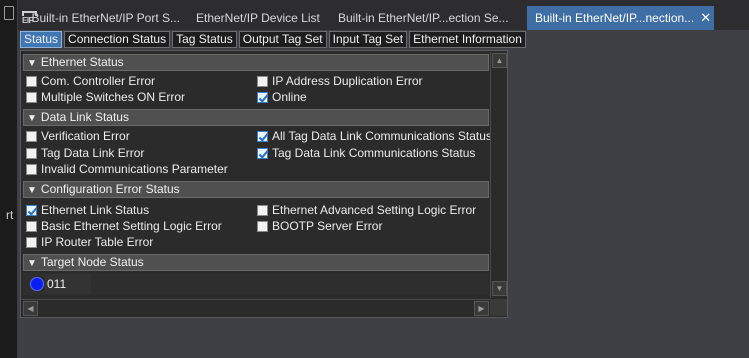 Image resolution: width=749 pixels, height=358 pixels. What do you see at coordinates (9, 13) in the screenshot?
I see `pin-icon` at bounding box center [9, 13].